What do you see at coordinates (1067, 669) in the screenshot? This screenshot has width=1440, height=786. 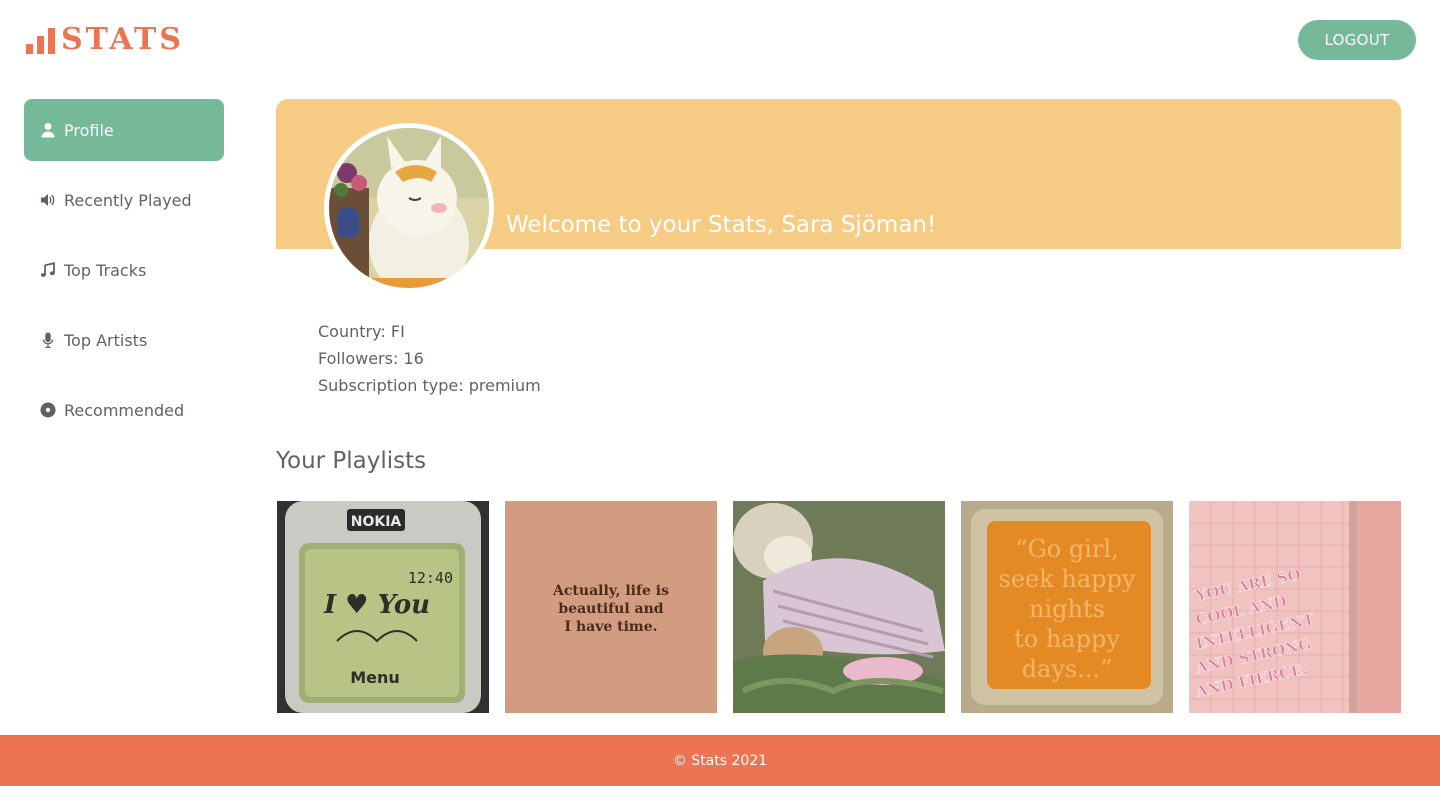 I see `cover-line: days...”` at bounding box center [1067, 669].